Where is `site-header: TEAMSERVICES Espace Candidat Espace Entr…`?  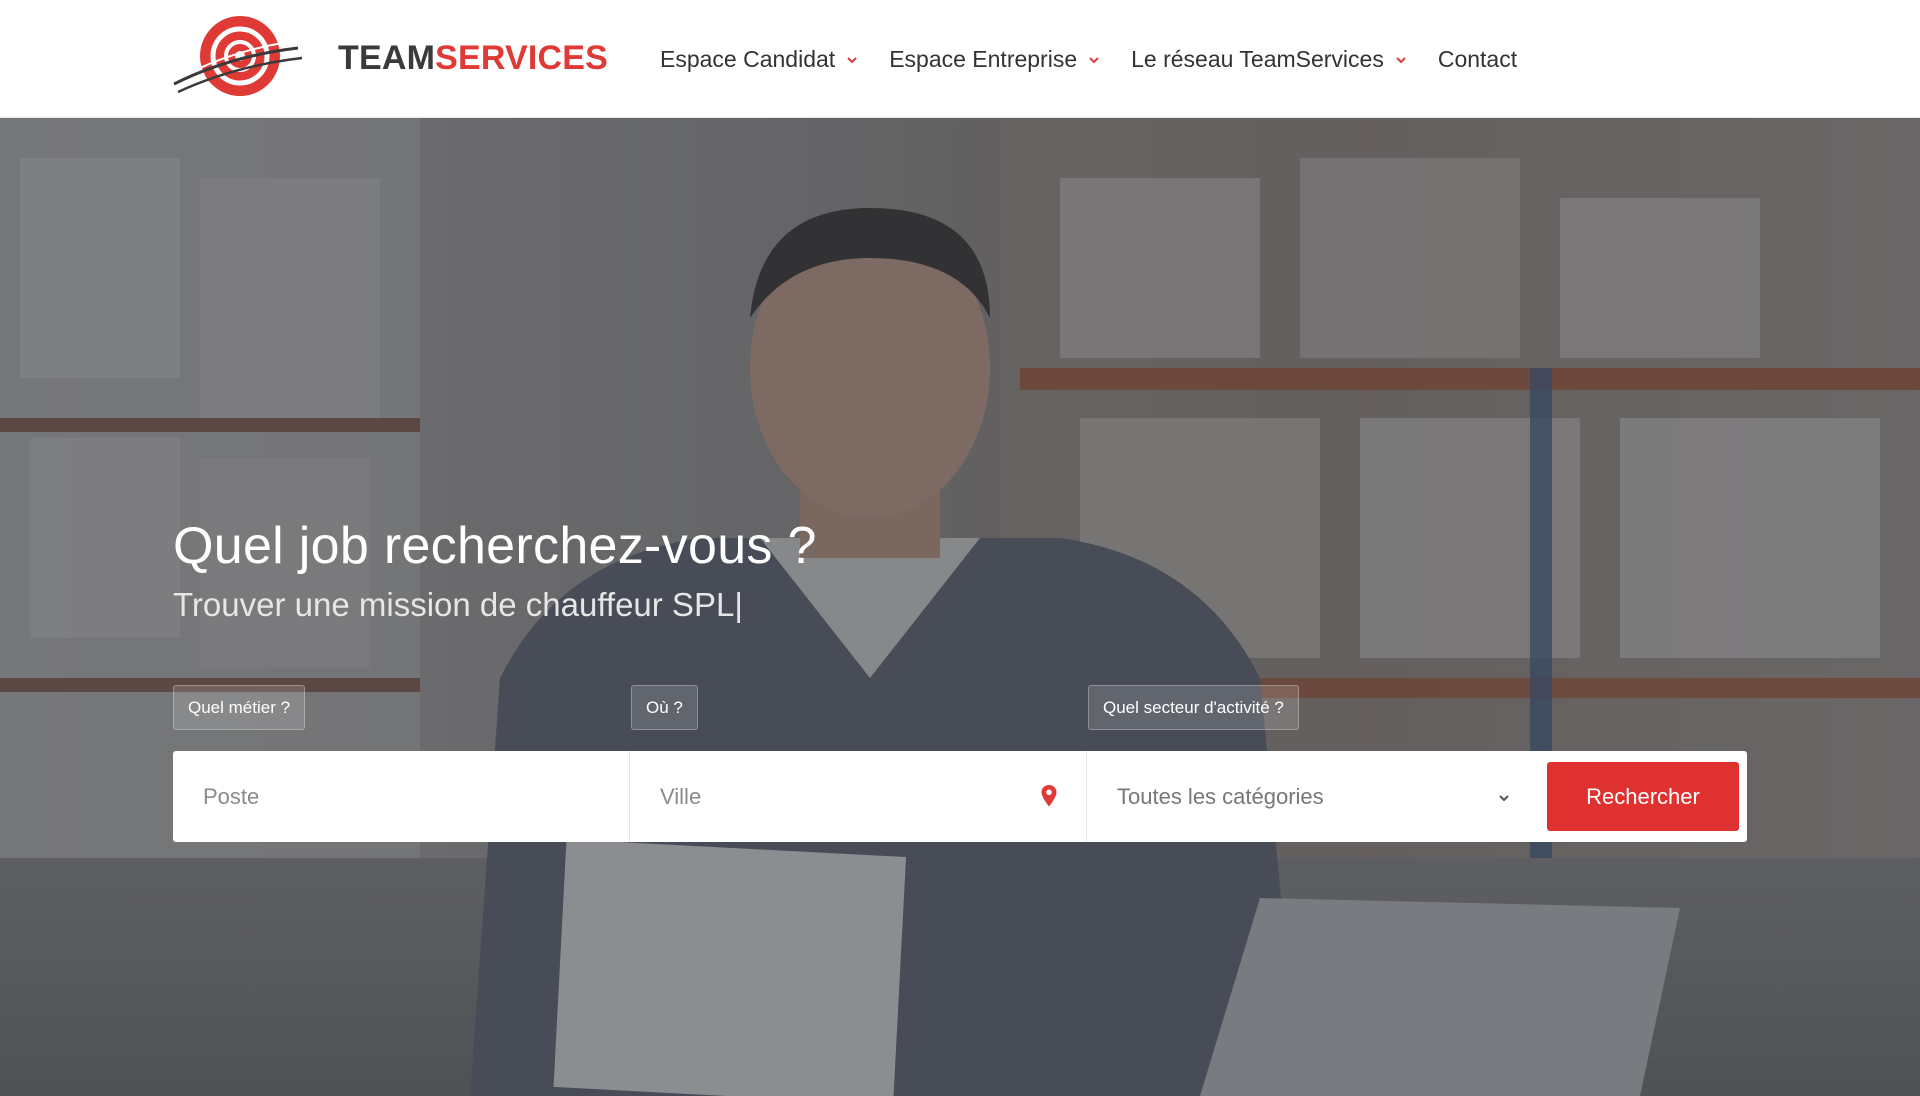
site-header: TEAMSERVICES Espace Candidat Espace Entr… is located at coordinates (960, 59).